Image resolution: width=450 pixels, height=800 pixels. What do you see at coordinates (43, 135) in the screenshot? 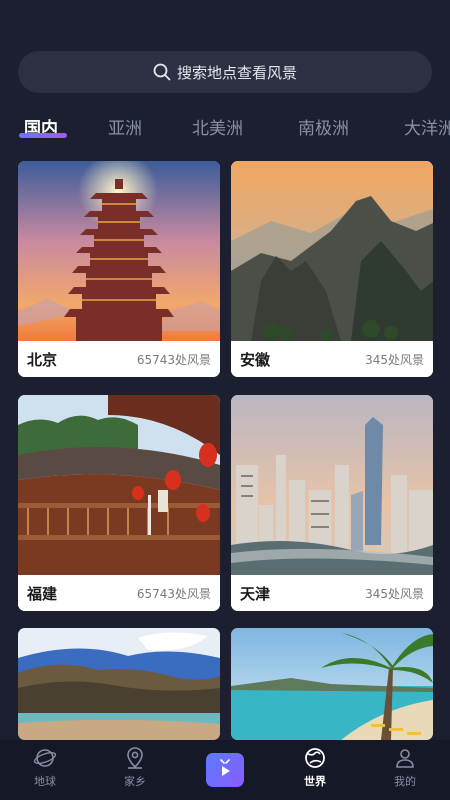
I see `active-tab-indicator` at bounding box center [43, 135].